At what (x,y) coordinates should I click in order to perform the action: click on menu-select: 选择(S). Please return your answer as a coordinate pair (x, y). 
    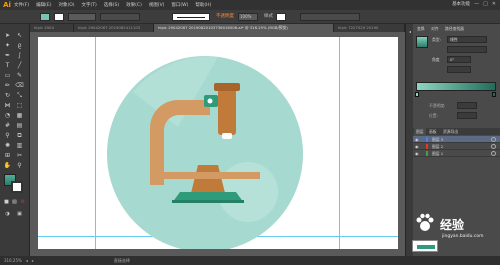
    Looking at the image, I should click on (111, 5).